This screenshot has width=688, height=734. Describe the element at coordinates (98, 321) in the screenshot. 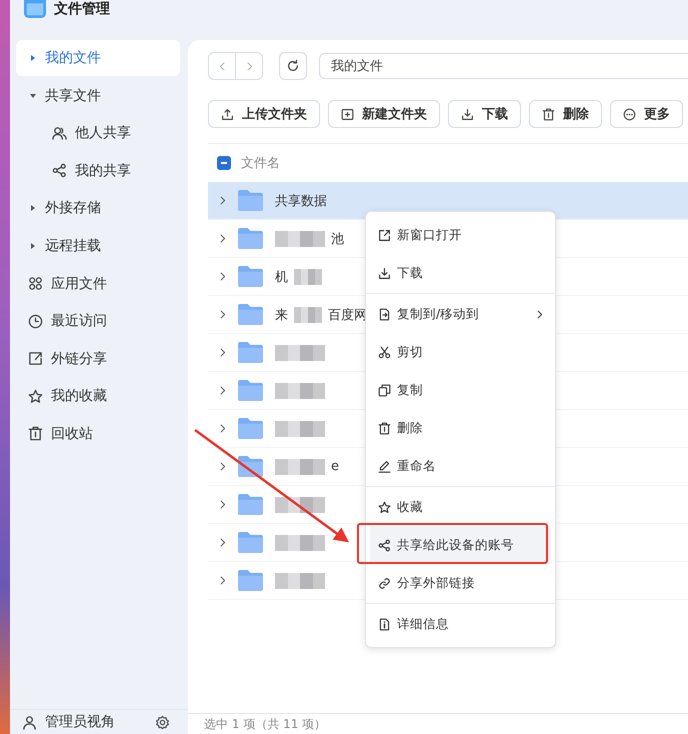

I see `sidebar-item: 最近访问` at that location.